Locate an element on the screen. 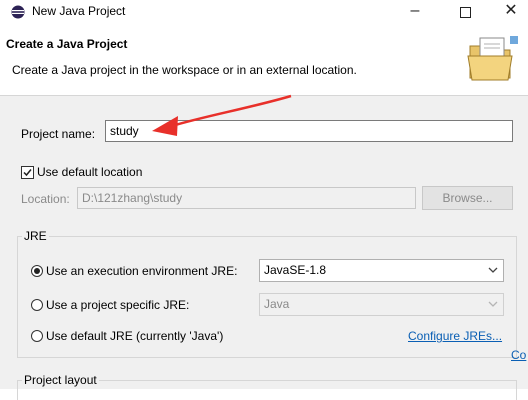 The height and width of the screenshot is (400, 528). project-layout-group-label: Project layout is located at coordinates (60, 380).